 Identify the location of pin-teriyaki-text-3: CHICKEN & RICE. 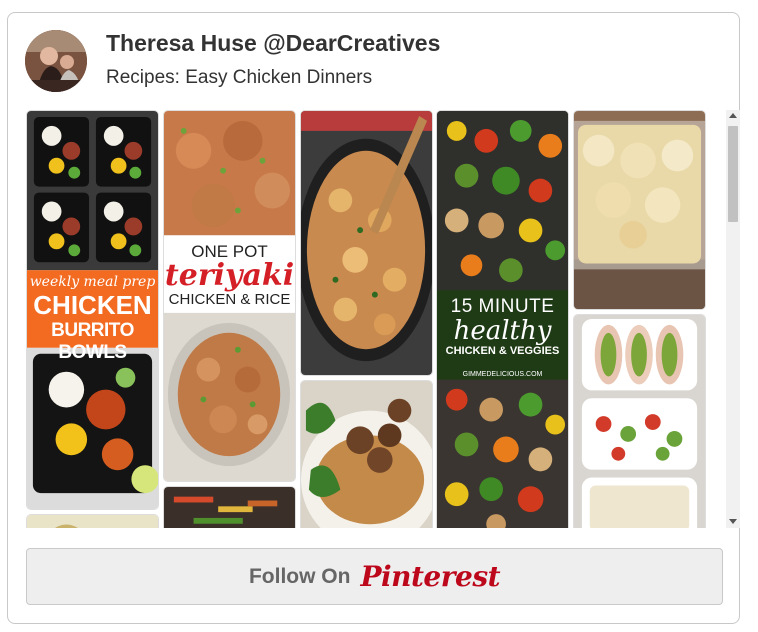
(229, 299).